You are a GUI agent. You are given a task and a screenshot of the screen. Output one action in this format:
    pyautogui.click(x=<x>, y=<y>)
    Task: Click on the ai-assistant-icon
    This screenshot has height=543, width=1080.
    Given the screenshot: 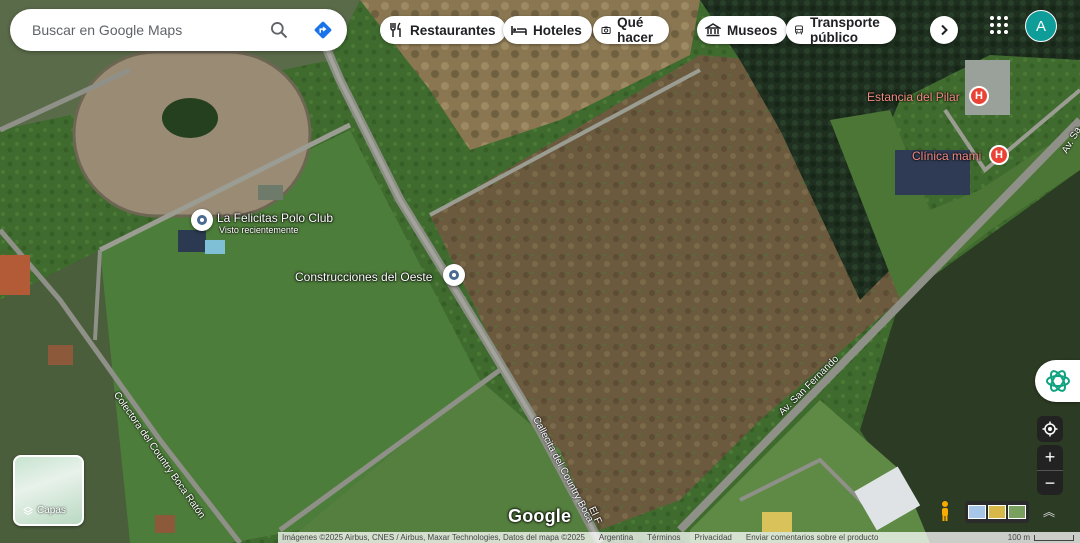 What is the action you would take?
    pyautogui.click(x=1057, y=381)
    